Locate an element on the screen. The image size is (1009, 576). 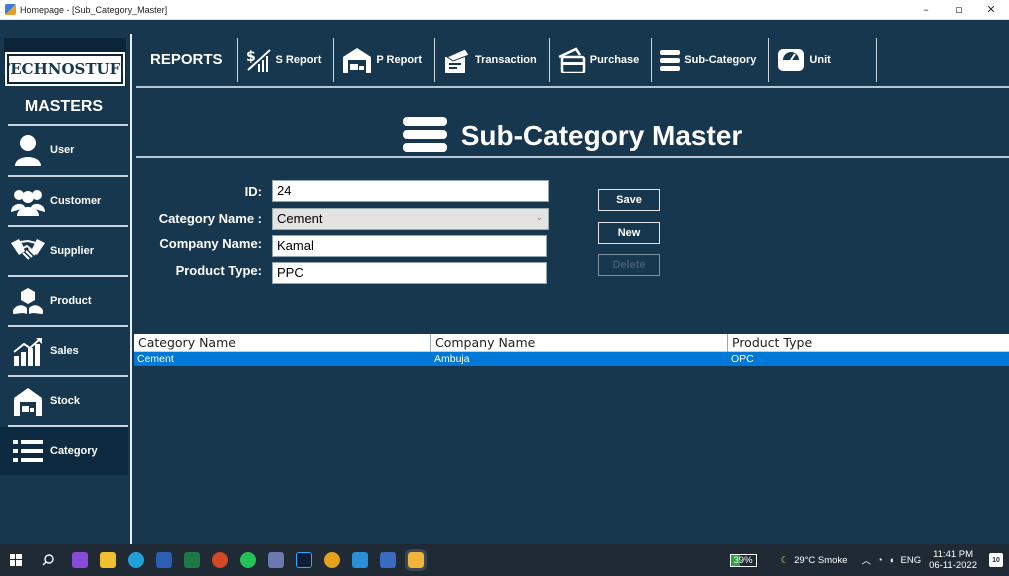
visual-studio-icon is located at coordinates (80, 560).